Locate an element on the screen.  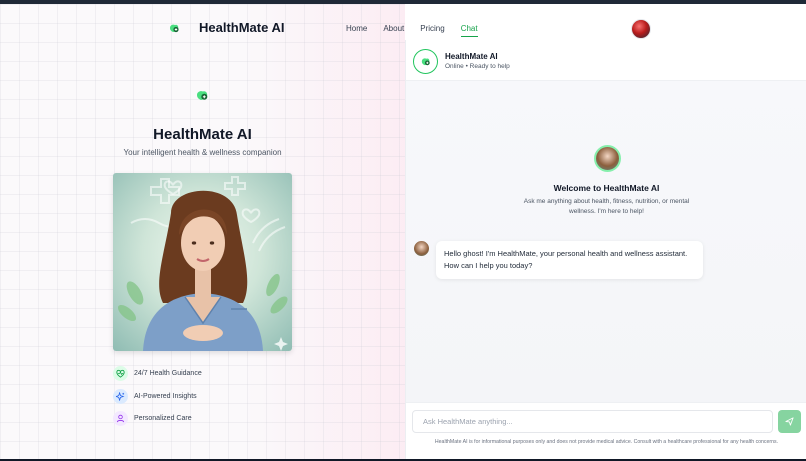
nav-pricing: Pricing is located at coordinates (432, 30).